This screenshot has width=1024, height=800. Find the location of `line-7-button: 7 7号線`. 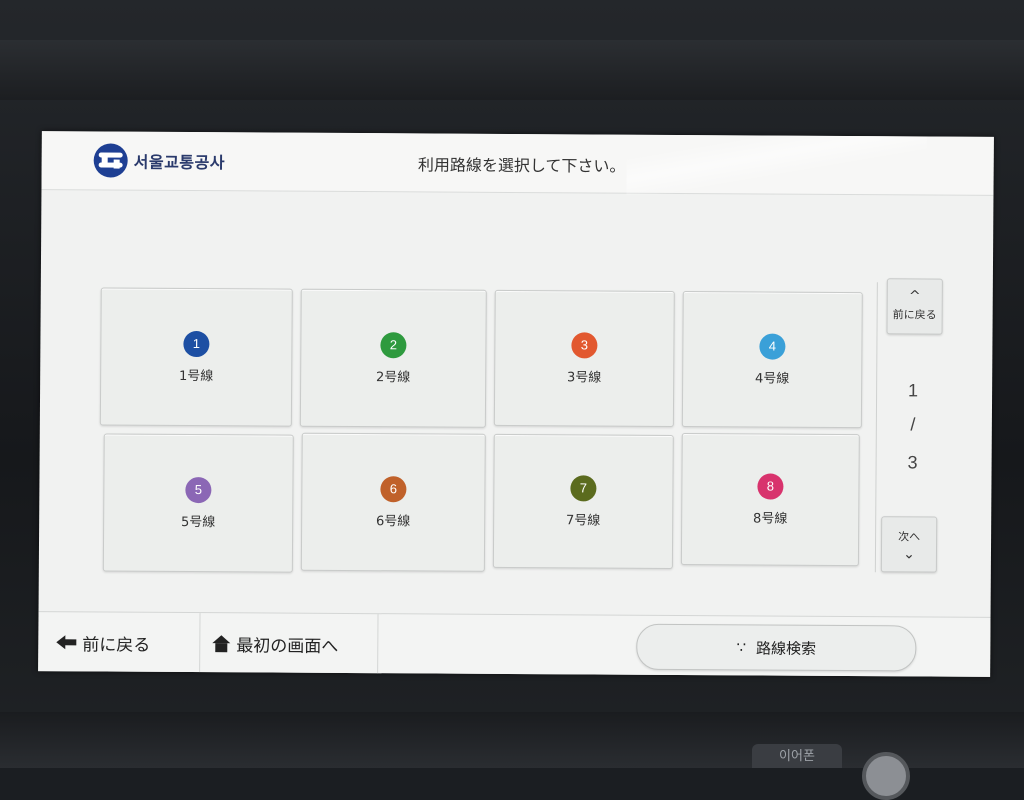

line-7-button: 7 7号線 is located at coordinates (583, 501).